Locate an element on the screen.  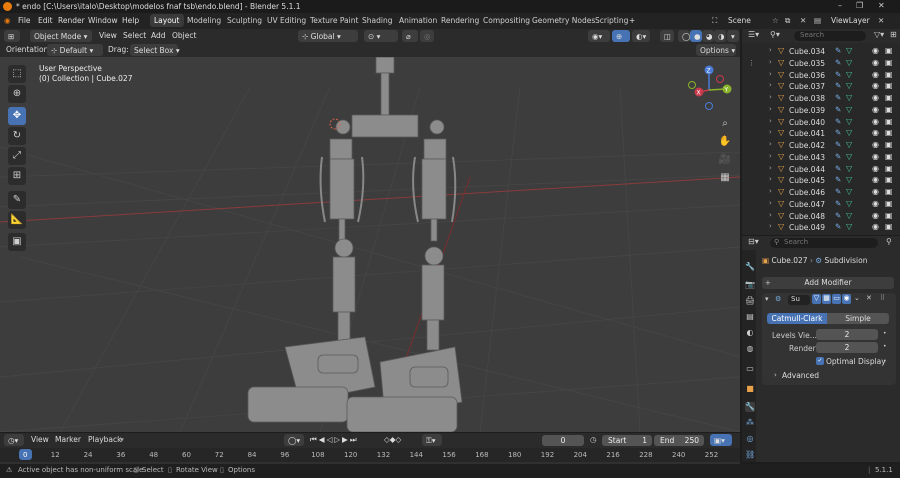
outliner-item-name: Cube.042 is located at coordinates (807, 145).